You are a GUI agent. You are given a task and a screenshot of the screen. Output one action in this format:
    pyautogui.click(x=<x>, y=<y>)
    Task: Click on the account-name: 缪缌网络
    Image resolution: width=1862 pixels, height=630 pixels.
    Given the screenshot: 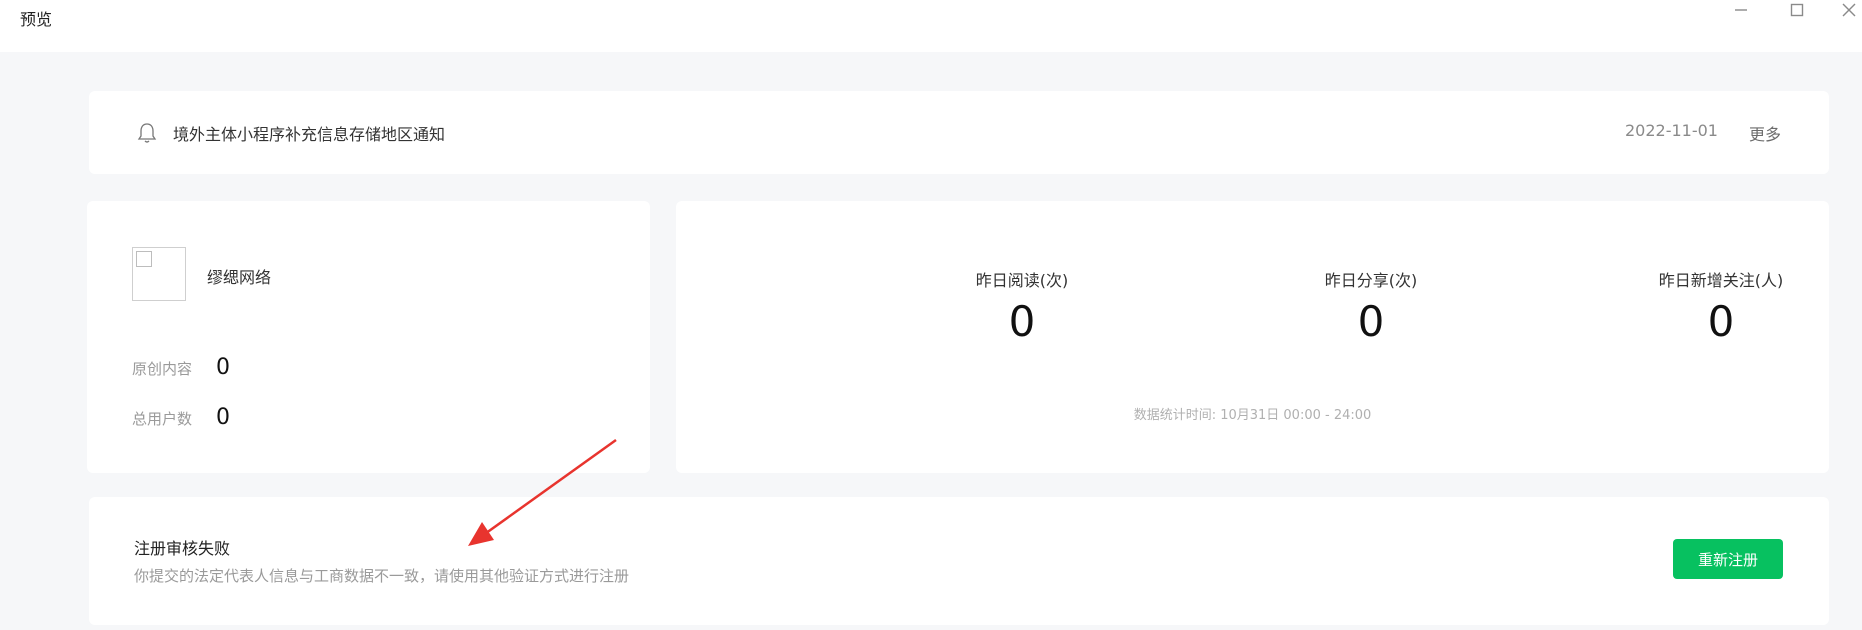 What is the action you would take?
    pyautogui.click(x=239, y=277)
    